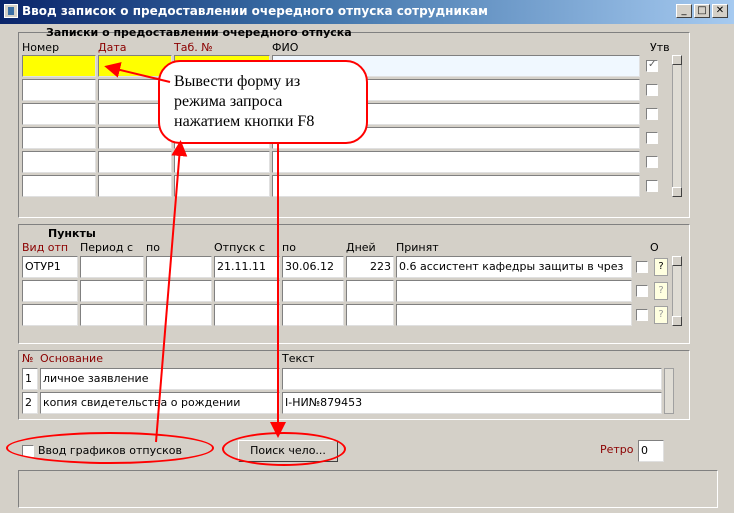  What do you see at coordinates (160, 379) in the screenshot?
I see `basis-field: личное заявление` at bounding box center [160, 379].